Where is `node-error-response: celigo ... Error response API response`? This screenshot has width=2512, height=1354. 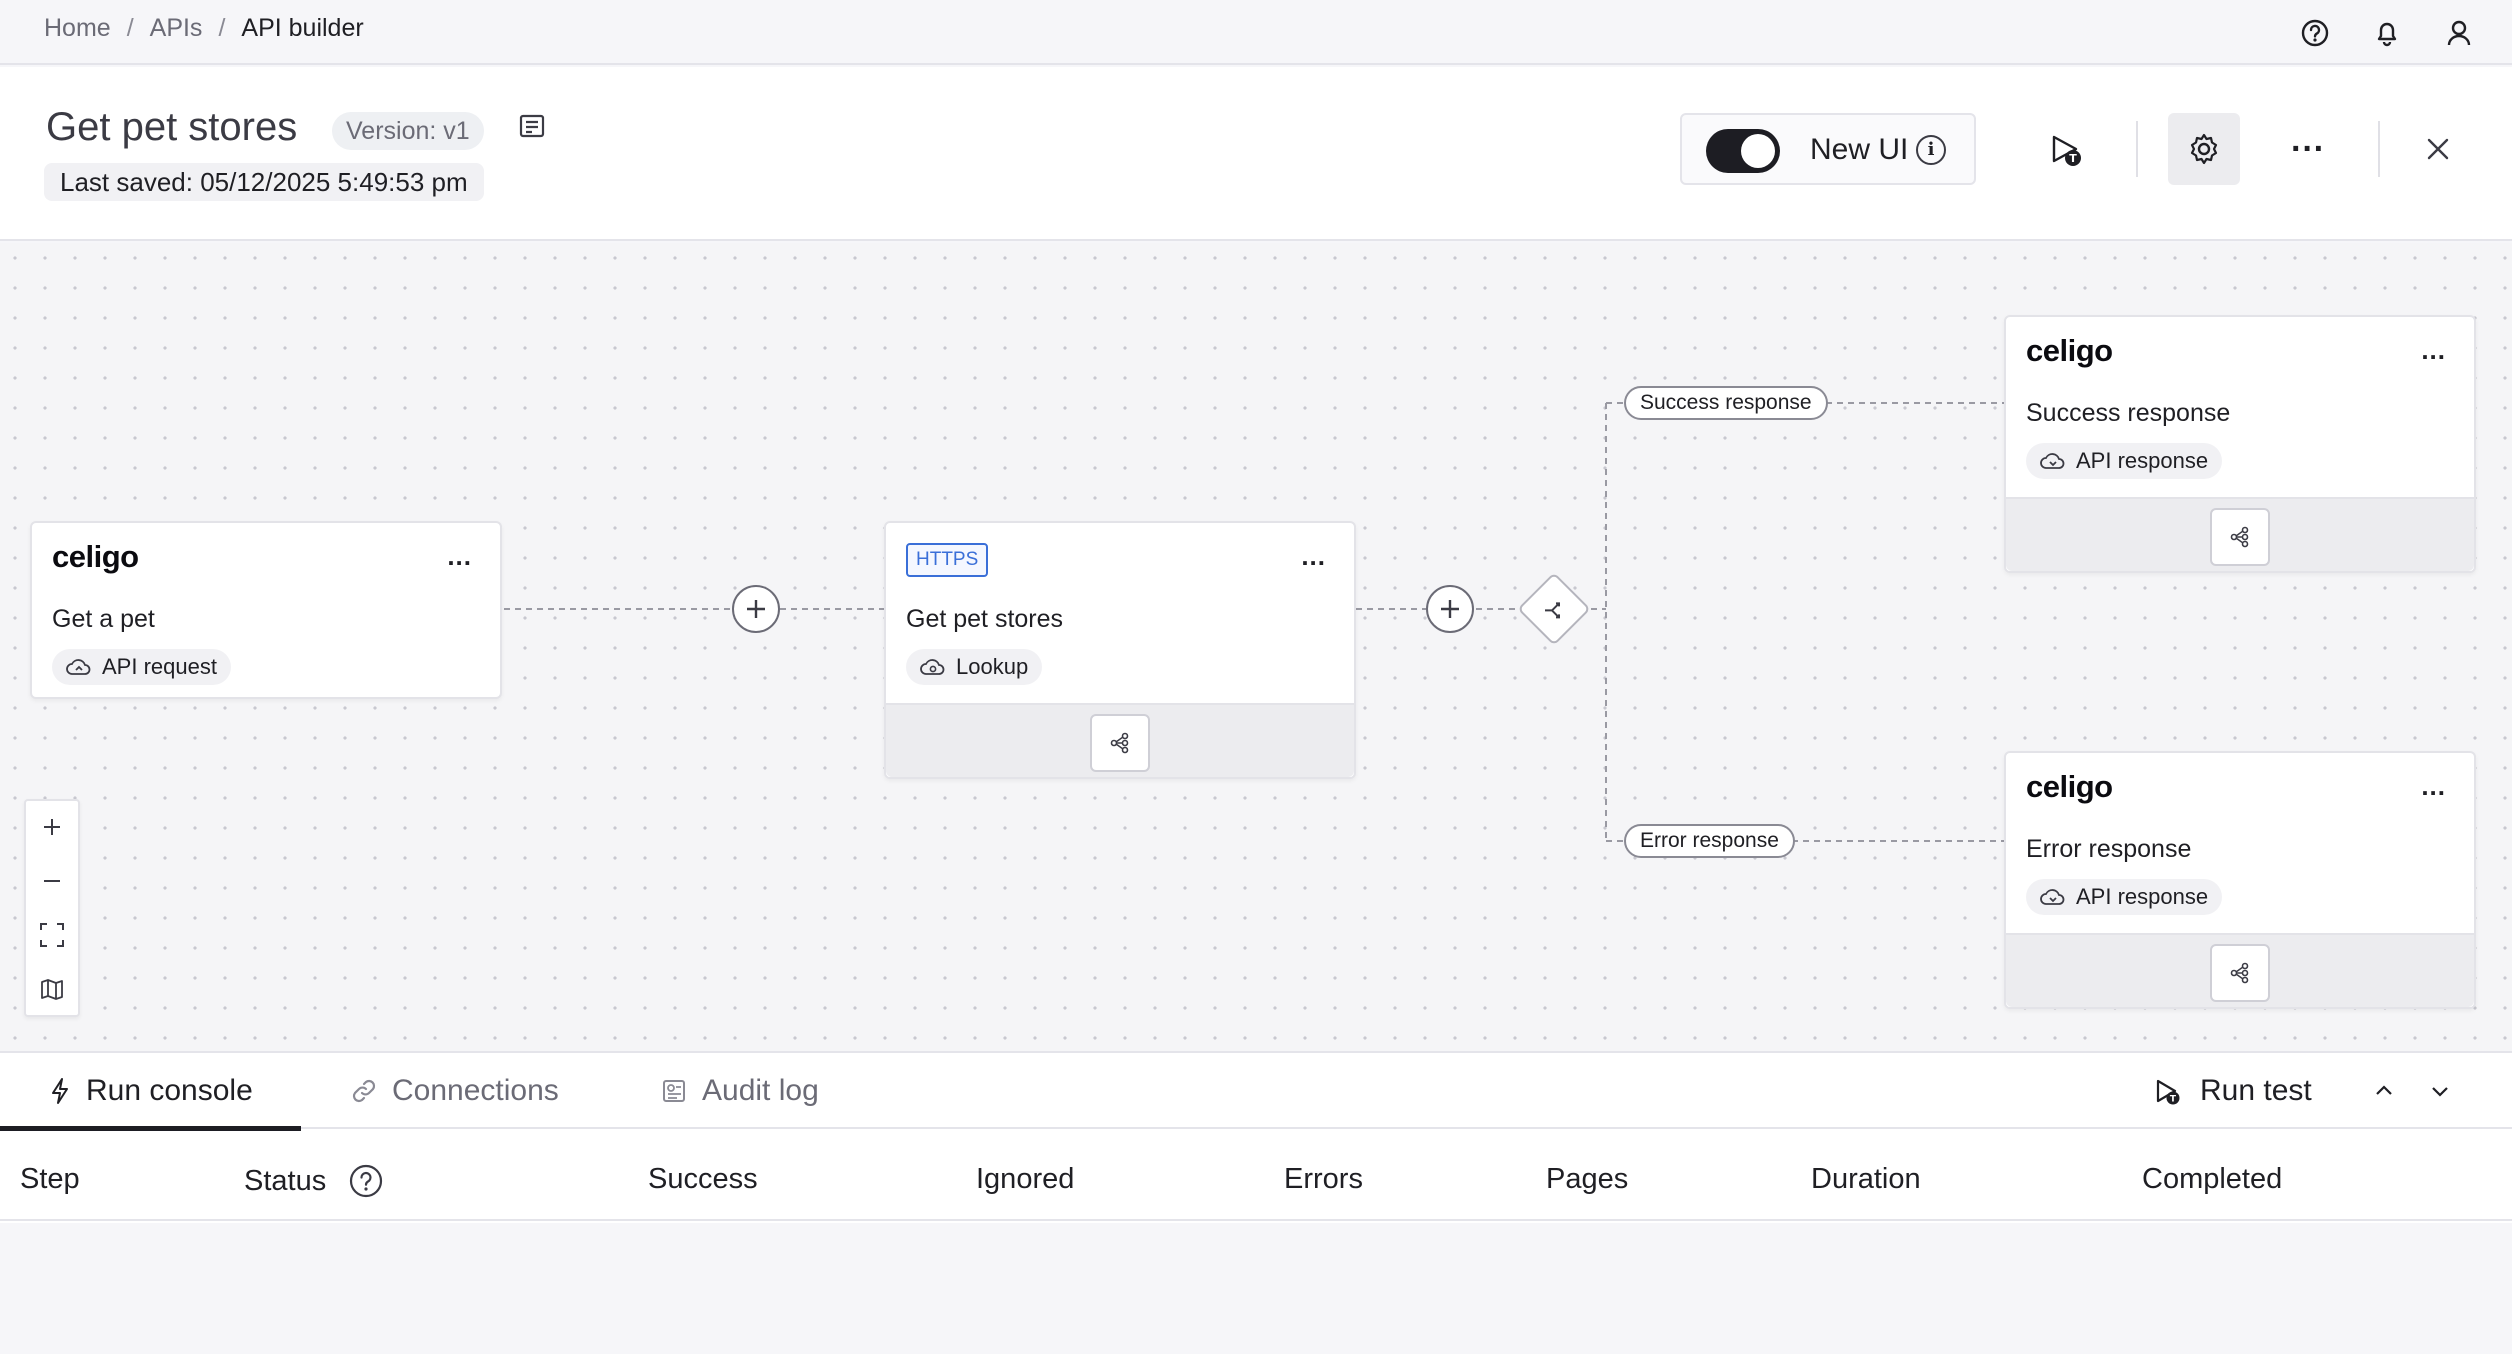 node-error-response: celigo ... Error response API response is located at coordinates (2240, 880).